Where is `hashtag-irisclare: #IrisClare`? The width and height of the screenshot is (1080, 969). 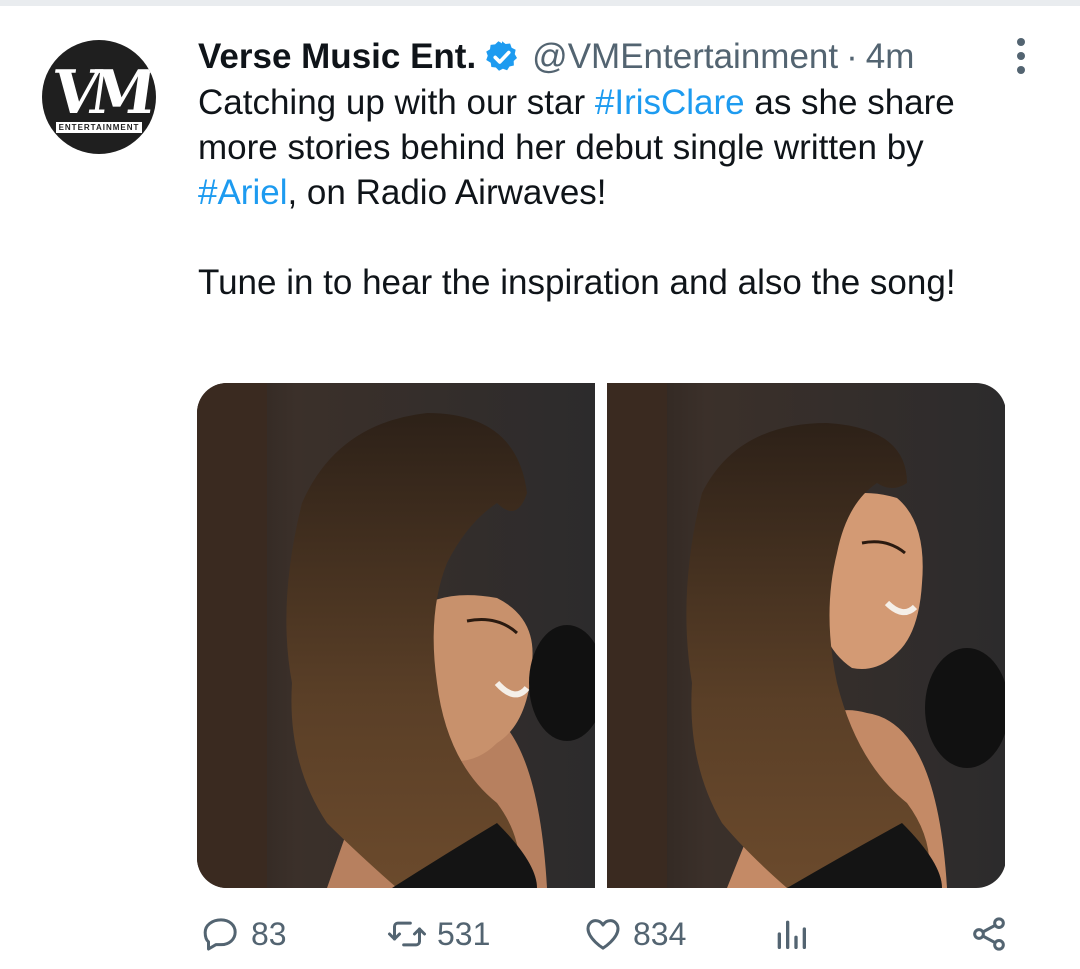 hashtag-irisclare: #IrisClare is located at coordinates (670, 102).